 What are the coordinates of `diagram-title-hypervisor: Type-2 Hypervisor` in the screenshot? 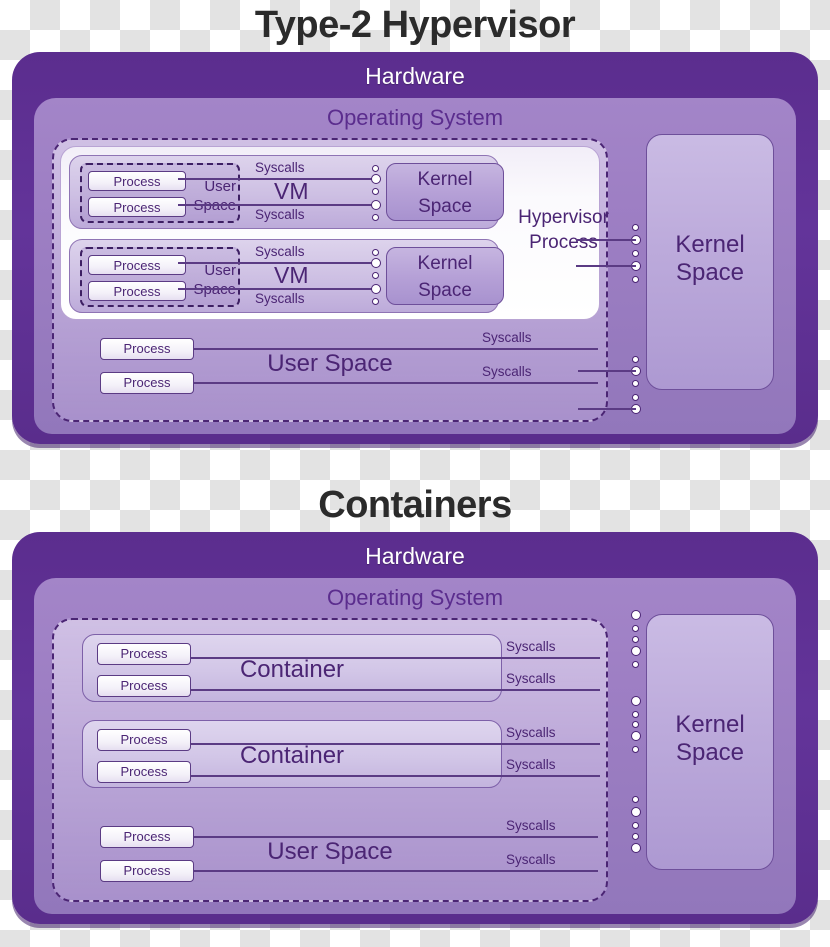 It's located at (415, 25).